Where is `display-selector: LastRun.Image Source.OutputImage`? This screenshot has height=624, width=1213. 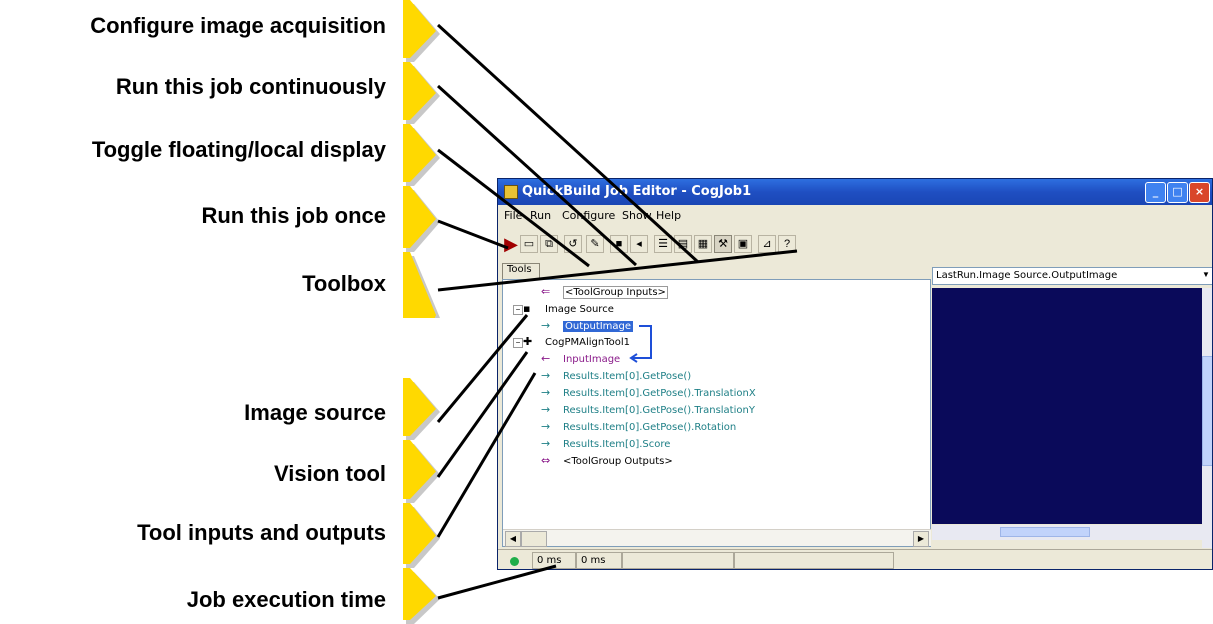
display-selector: LastRun.Image Source.OutputImage is located at coordinates (1072, 276).